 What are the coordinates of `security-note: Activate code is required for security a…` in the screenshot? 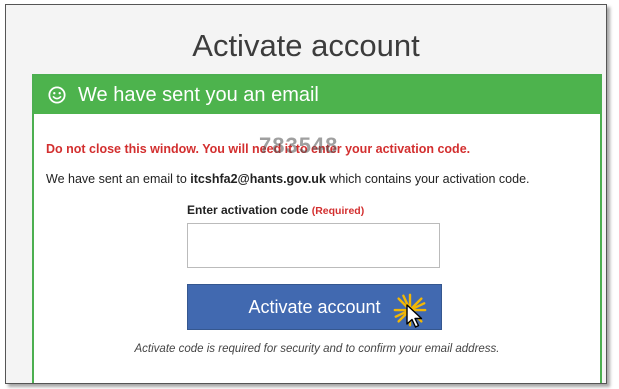 It's located at (317, 349).